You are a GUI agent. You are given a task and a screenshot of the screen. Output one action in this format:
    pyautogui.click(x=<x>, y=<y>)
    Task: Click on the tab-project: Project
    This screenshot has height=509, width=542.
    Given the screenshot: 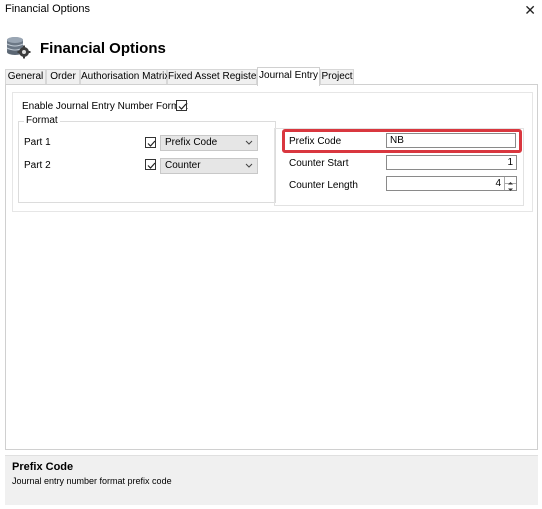 What is the action you would take?
    pyautogui.click(x=337, y=76)
    